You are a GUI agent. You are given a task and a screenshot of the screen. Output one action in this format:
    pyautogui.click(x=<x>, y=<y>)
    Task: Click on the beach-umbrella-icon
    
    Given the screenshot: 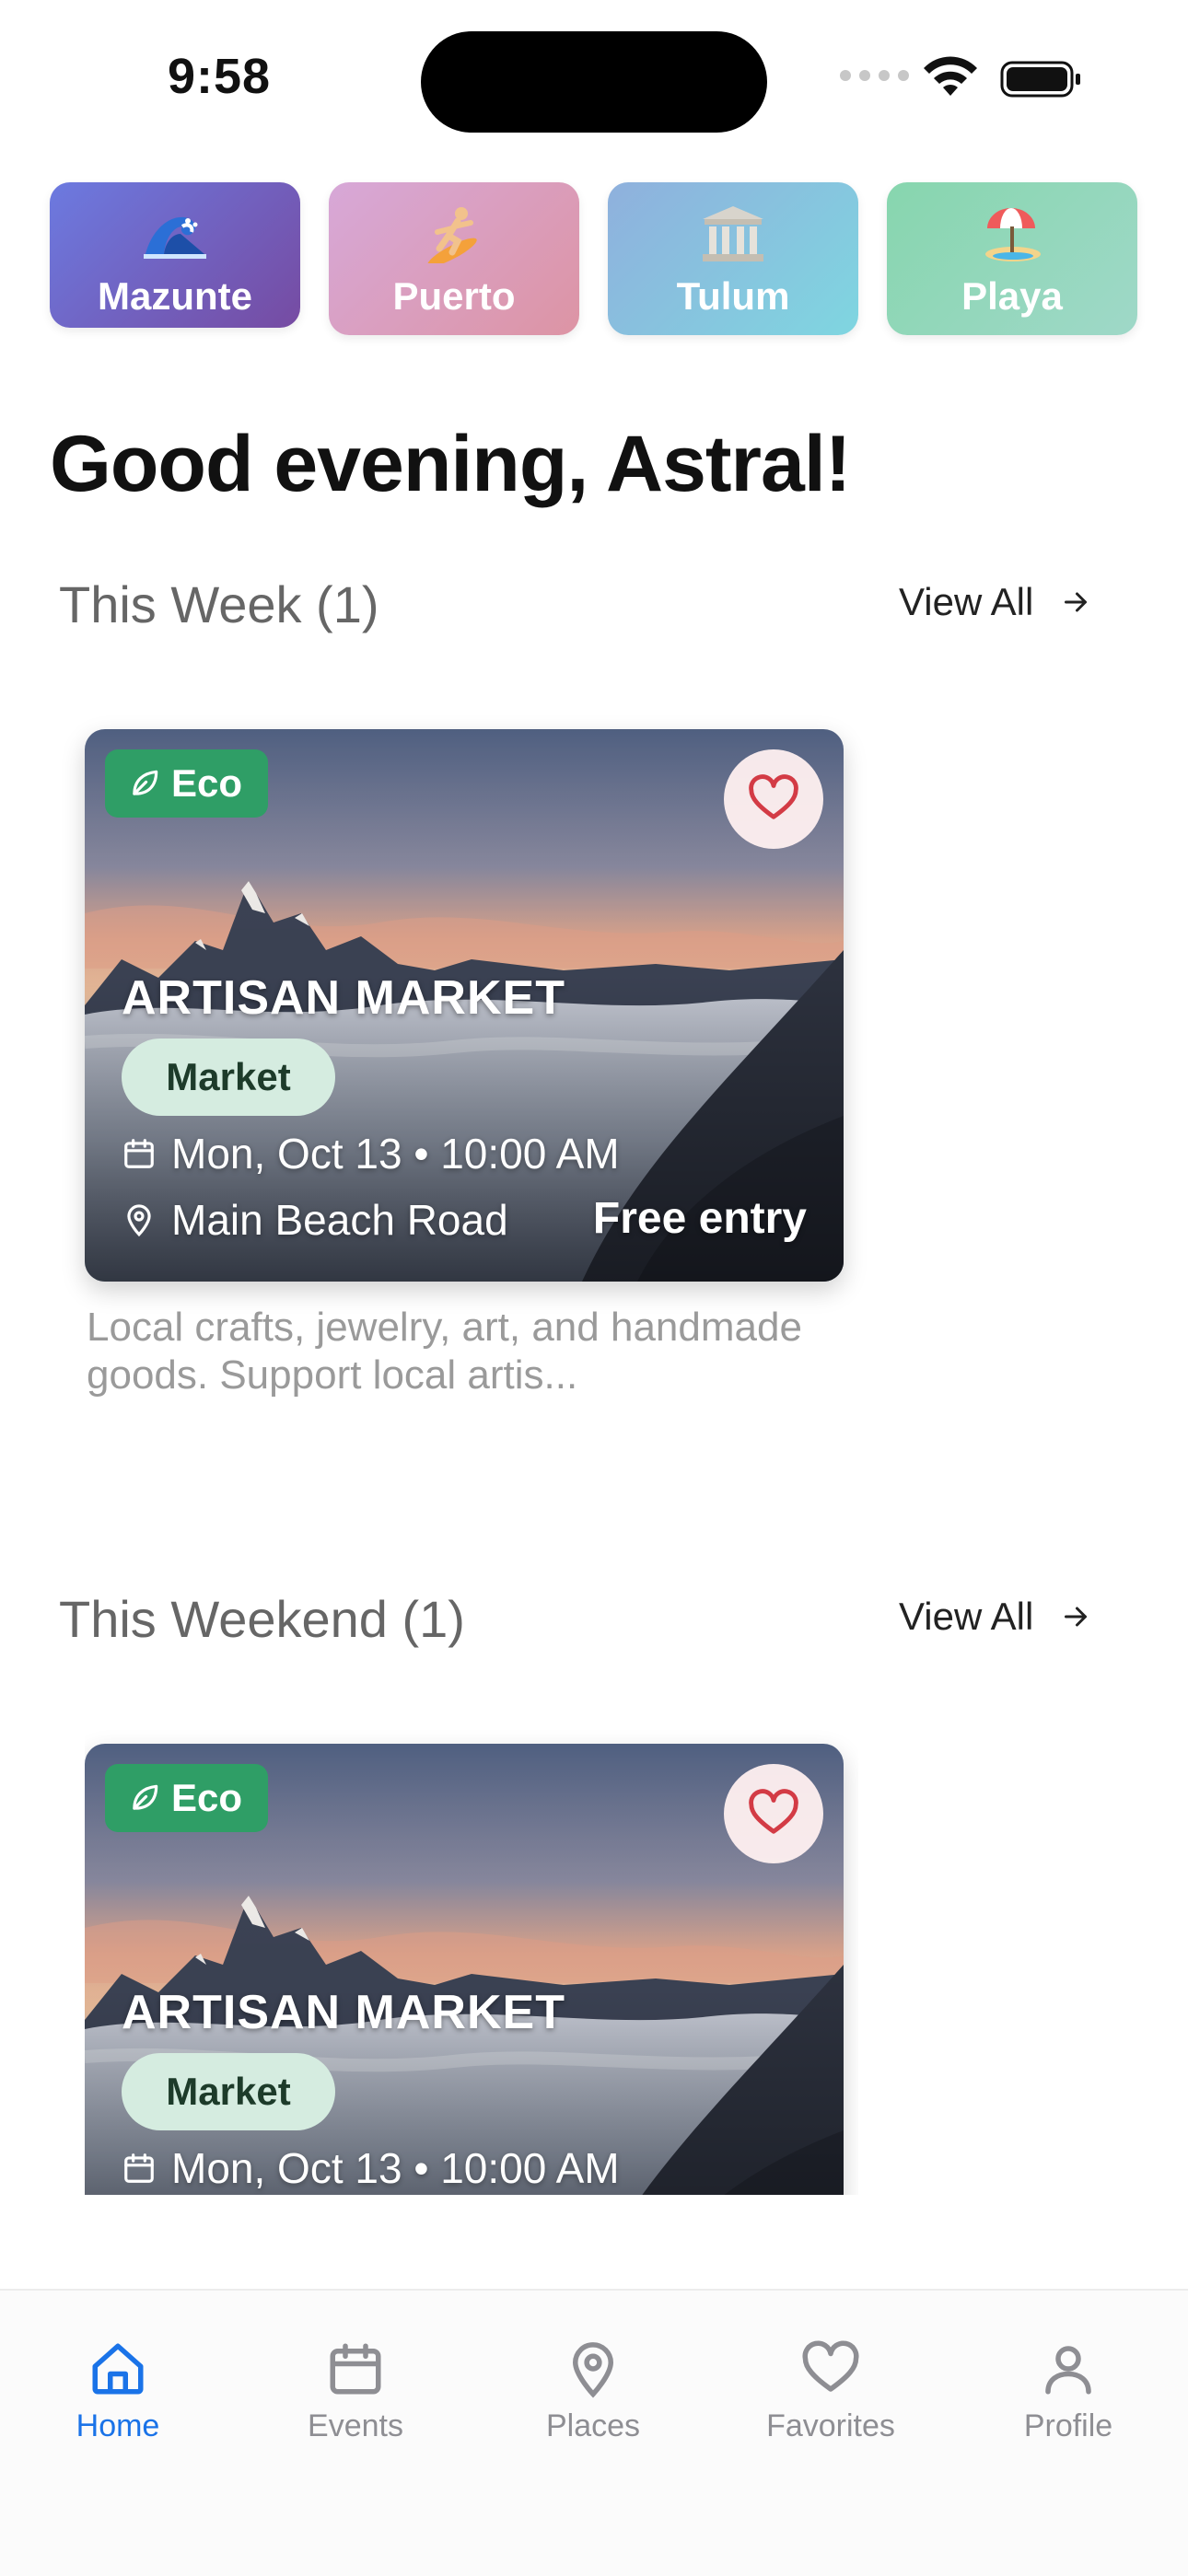 What is the action you would take?
    pyautogui.click(x=1012, y=233)
    